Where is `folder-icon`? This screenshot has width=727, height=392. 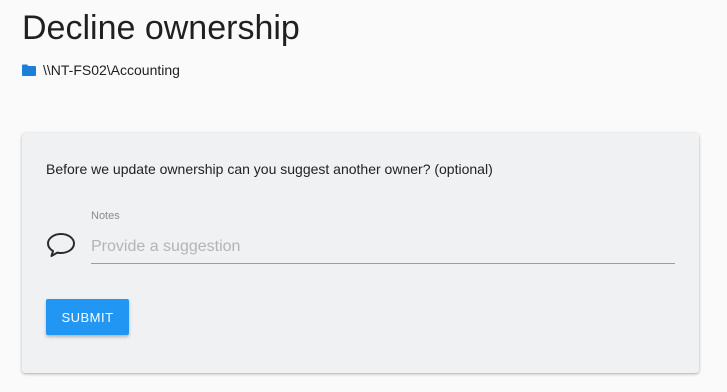 folder-icon is located at coordinates (29, 70).